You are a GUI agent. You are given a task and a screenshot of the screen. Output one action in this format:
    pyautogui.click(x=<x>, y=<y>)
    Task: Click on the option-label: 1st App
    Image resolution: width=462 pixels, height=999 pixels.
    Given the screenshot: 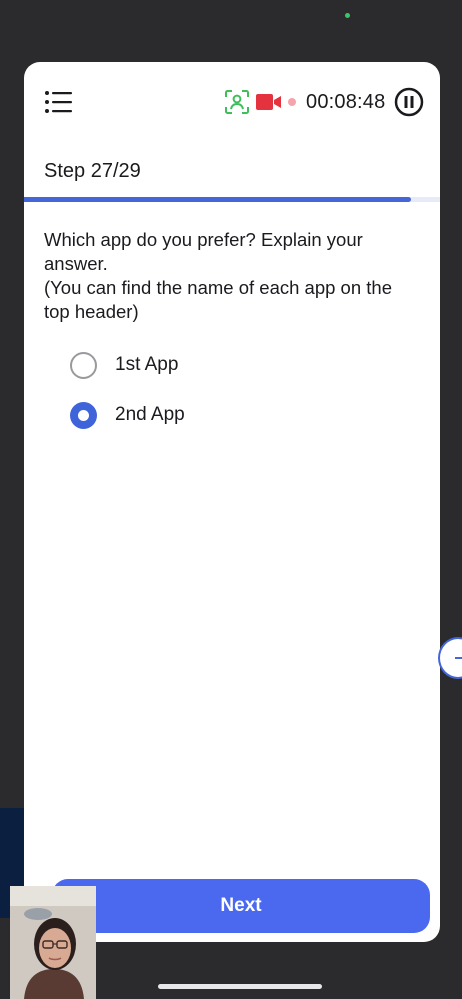 What is the action you would take?
    pyautogui.click(x=147, y=364)
    